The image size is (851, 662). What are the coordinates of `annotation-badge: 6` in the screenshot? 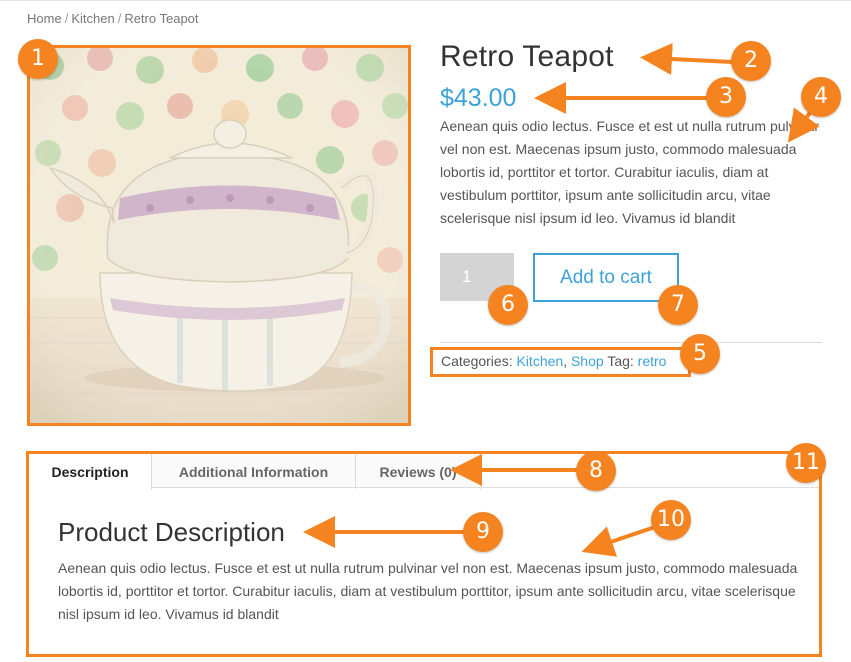 It's located at (508, 305).